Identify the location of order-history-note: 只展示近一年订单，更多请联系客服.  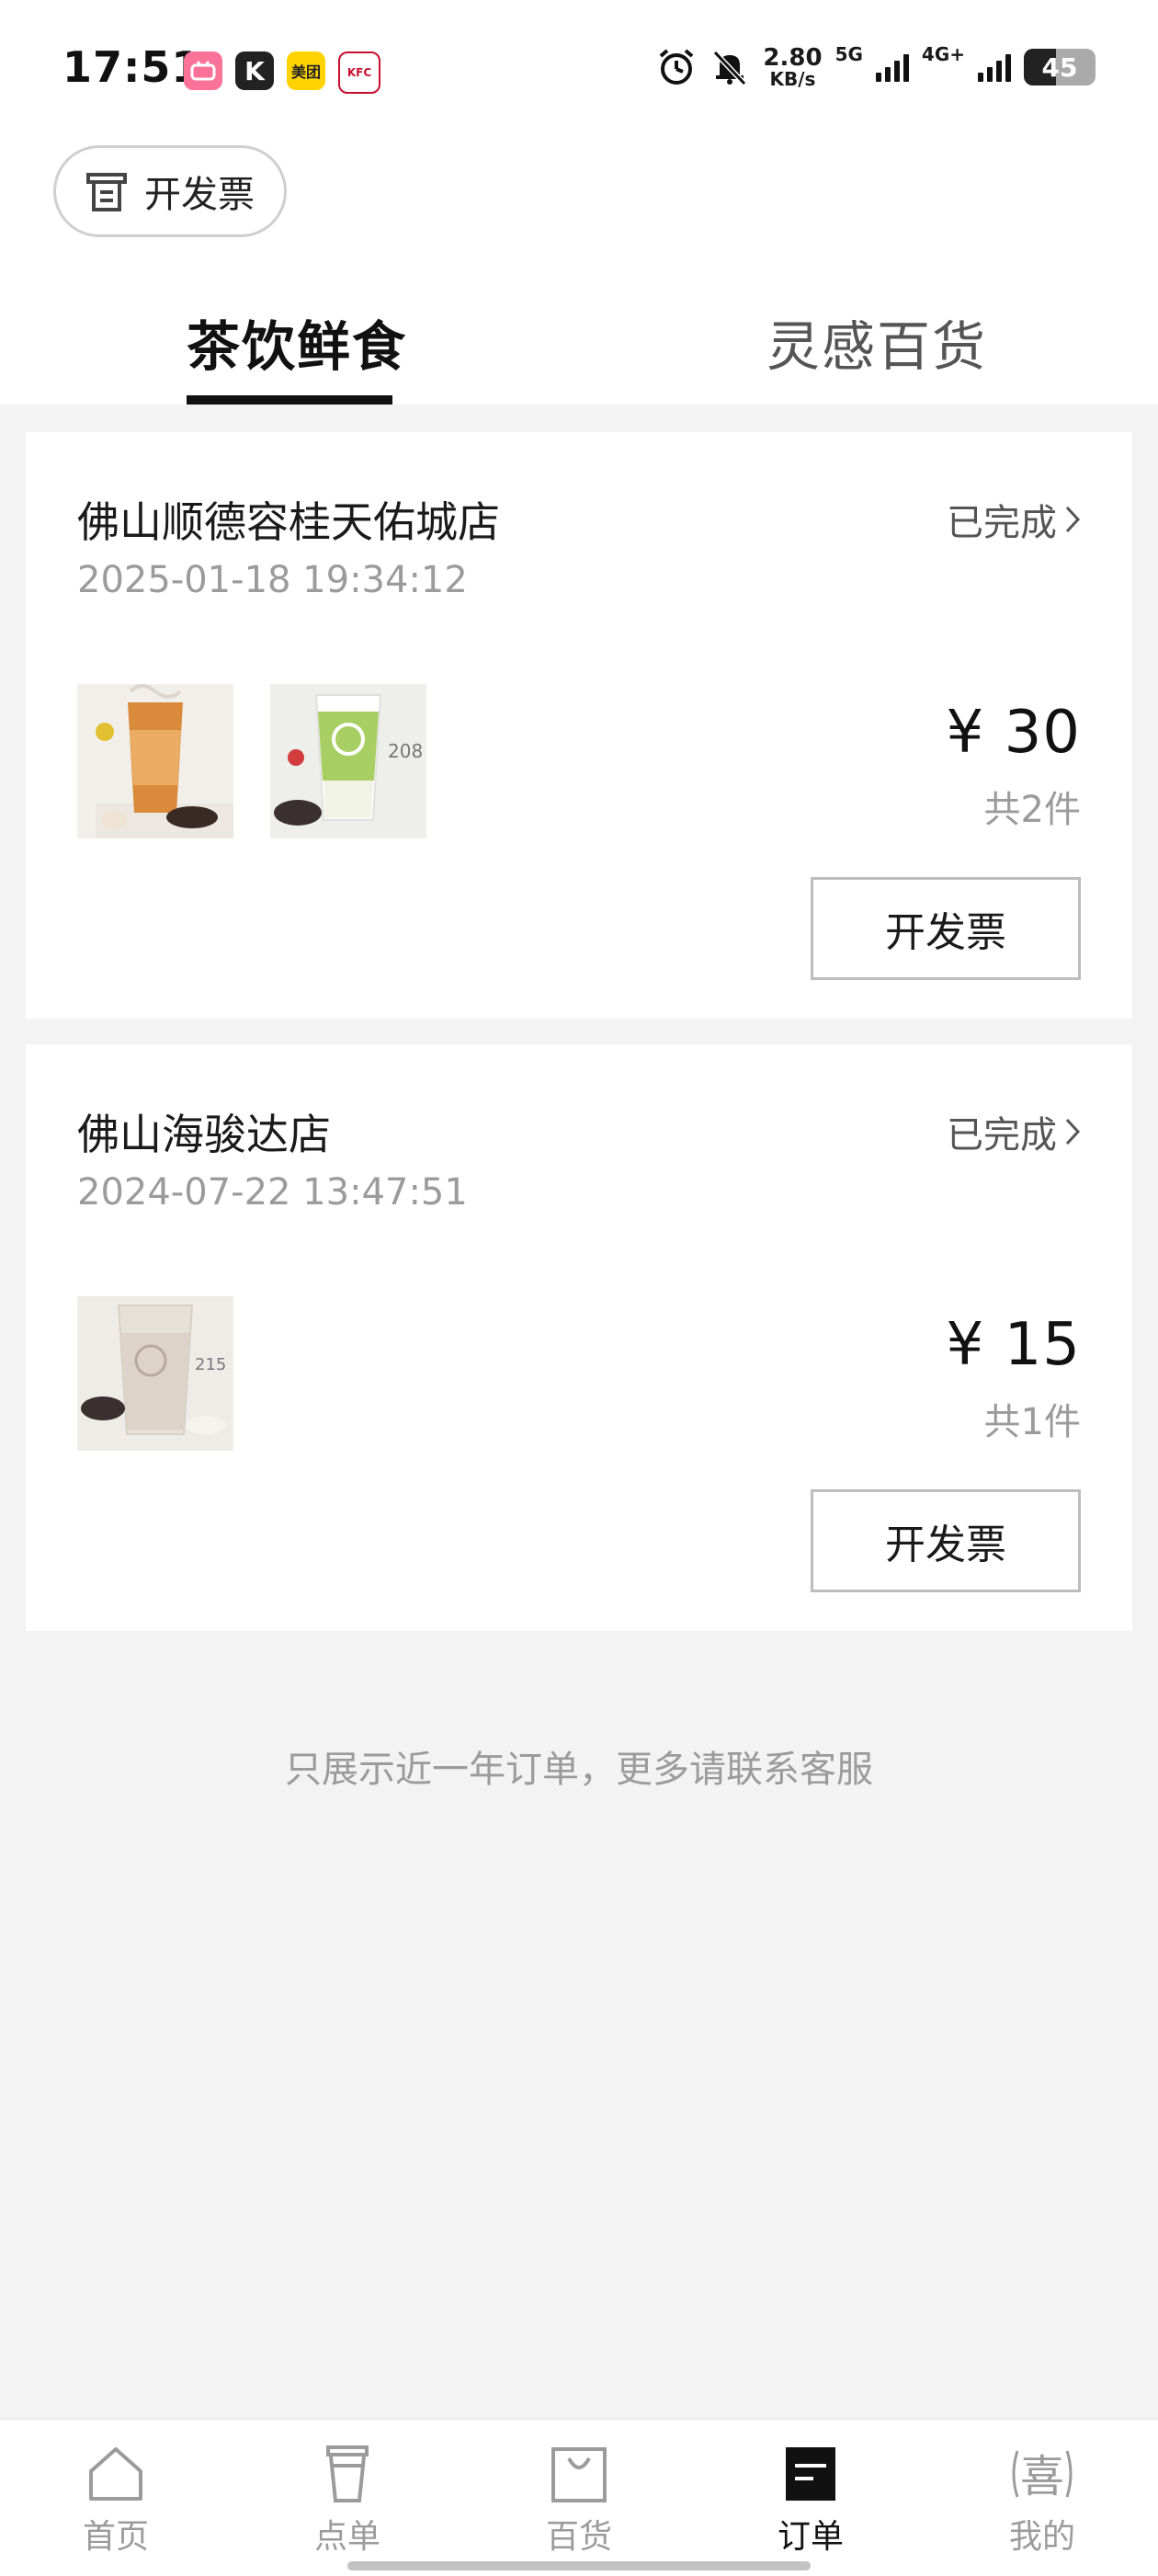
(579, 1770).